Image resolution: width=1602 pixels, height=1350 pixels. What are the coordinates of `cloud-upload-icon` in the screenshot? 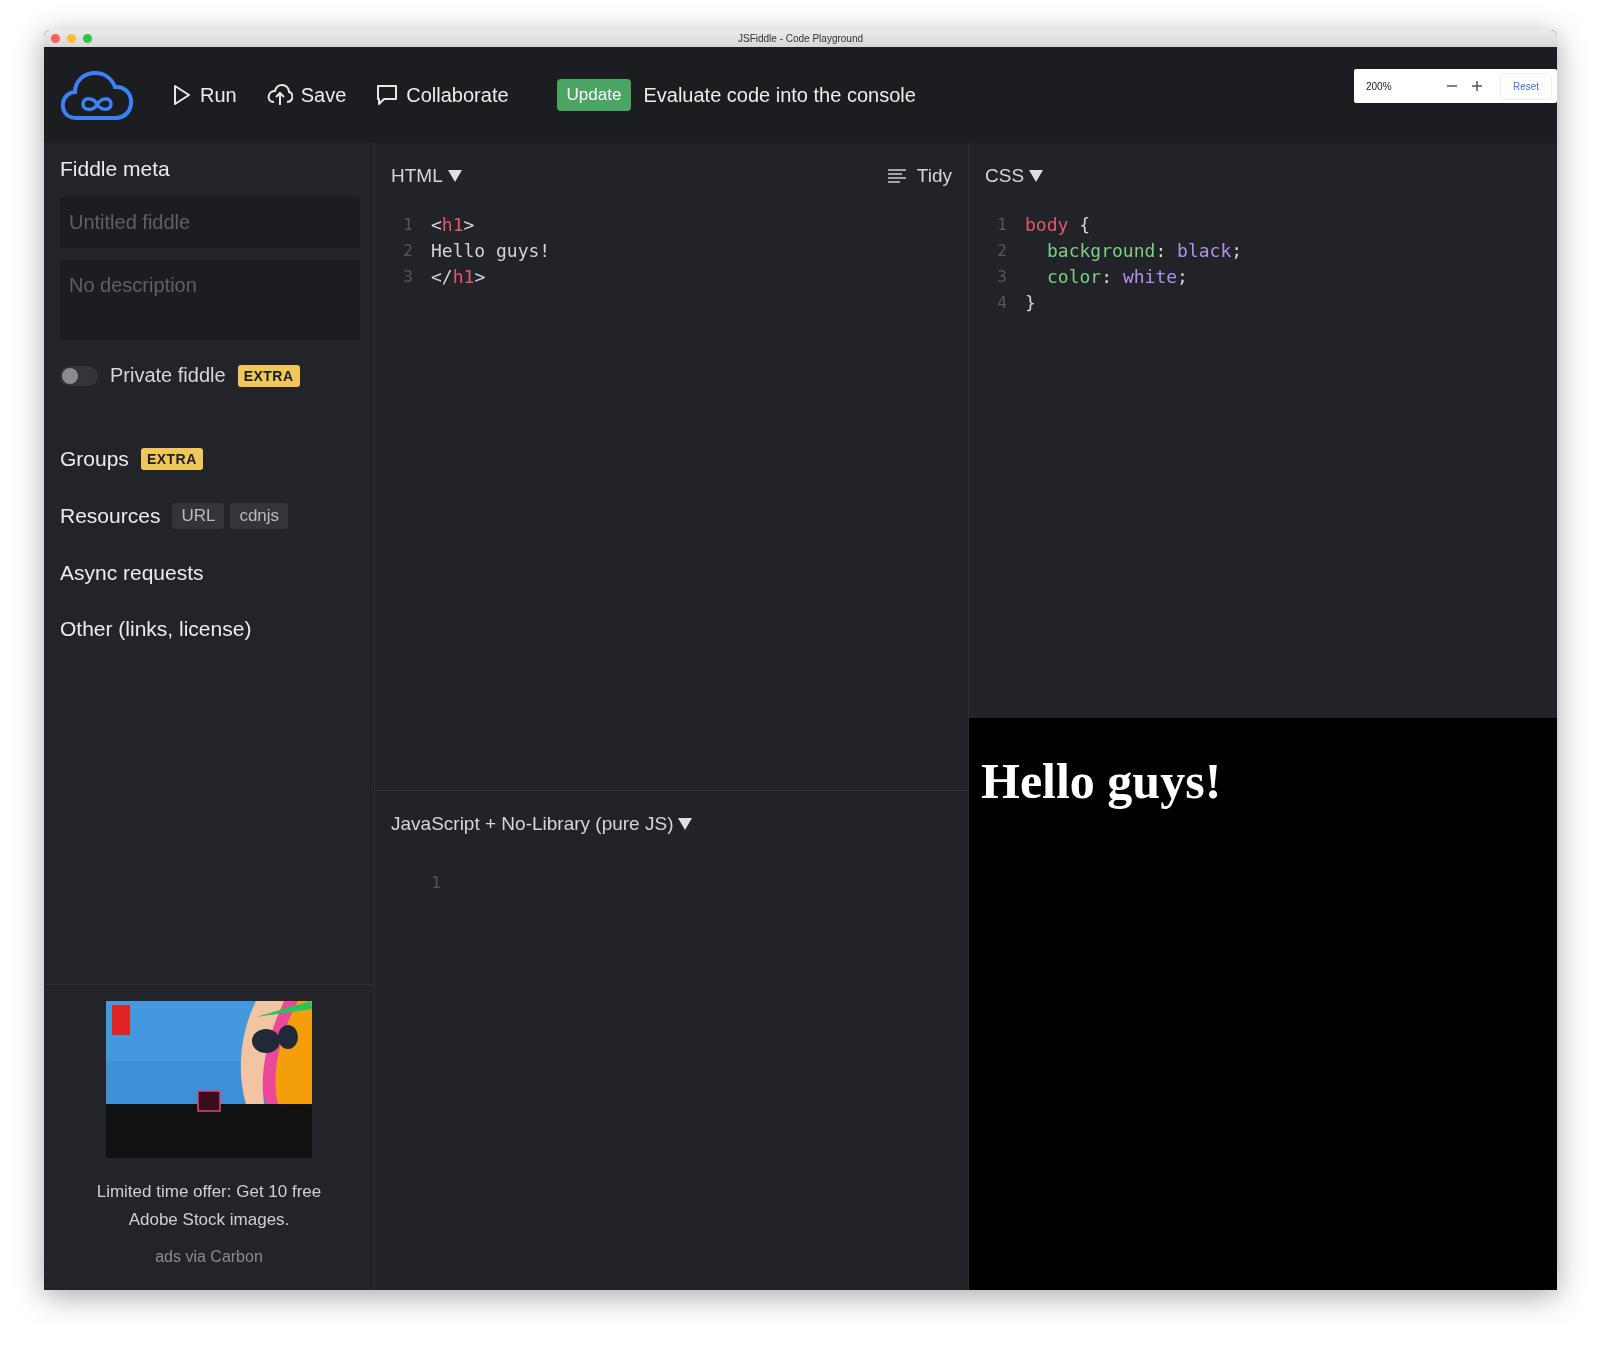 It's located at (279, 95).